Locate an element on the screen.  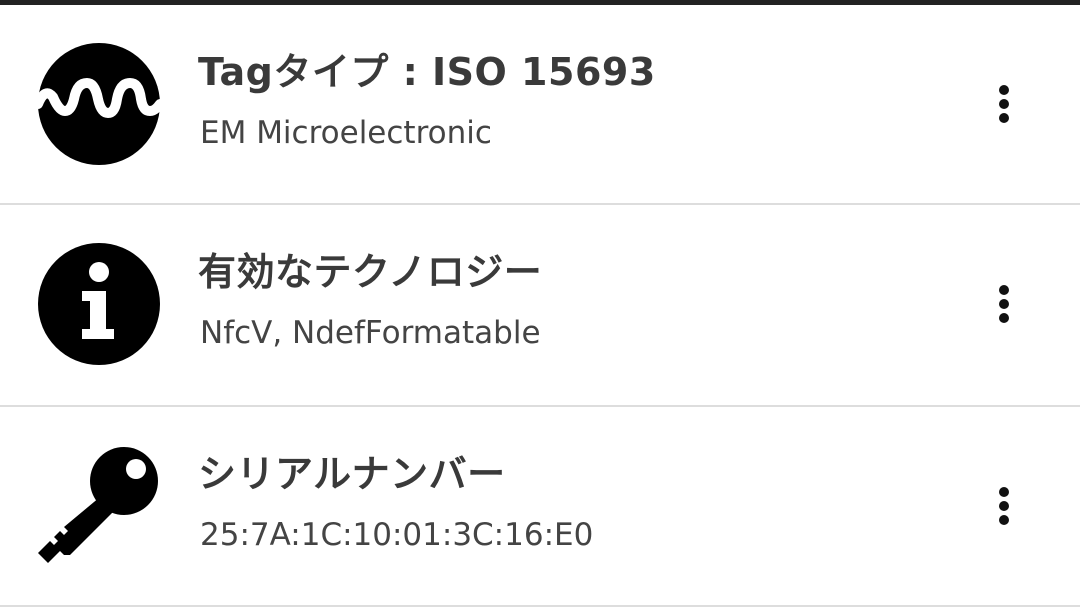
serial-number-value: 25:7A:1C:10:01:3C:16:E0 is located at coordinates (397, 535).